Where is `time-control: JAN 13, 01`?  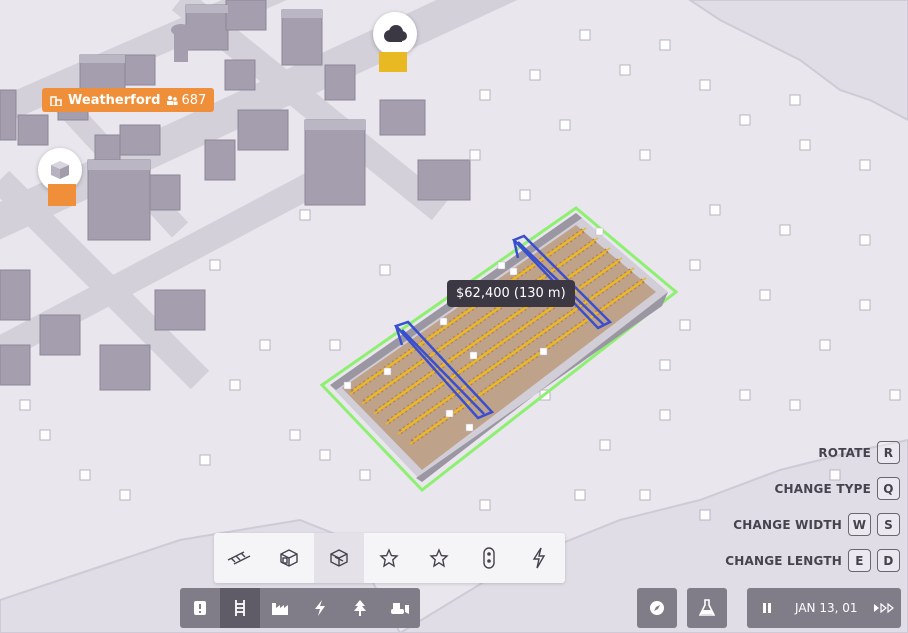 time-control: JAN 13, 01 is located at coordinates (824, 608).